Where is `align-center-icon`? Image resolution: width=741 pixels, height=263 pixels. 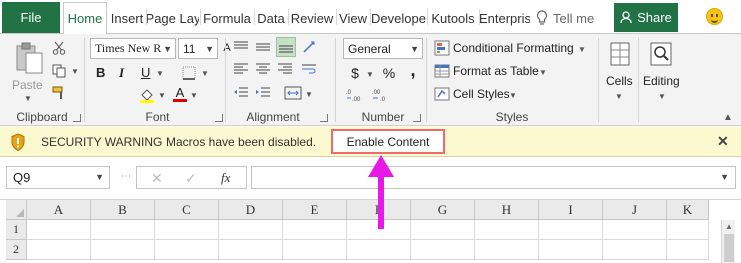 align-center-icon is located at coordinates (263, 69).